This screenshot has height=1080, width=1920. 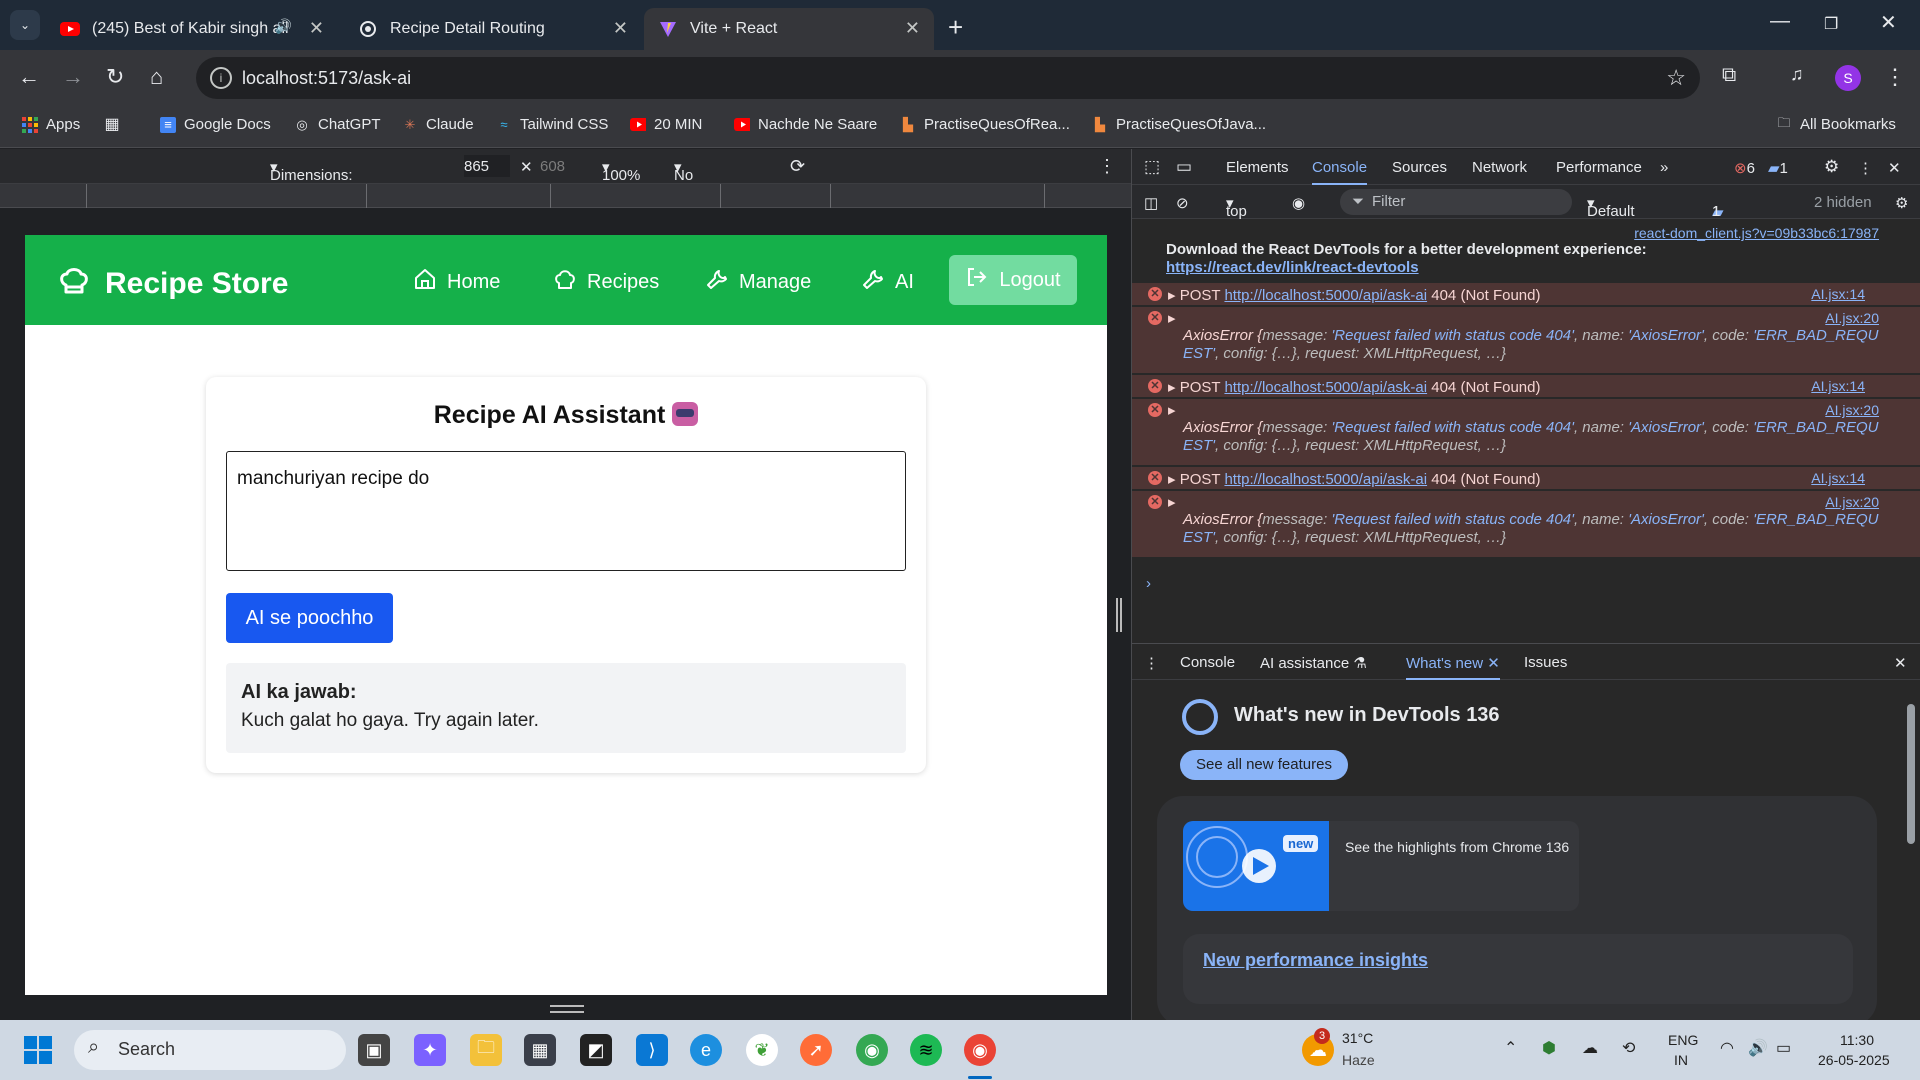 What do you see at coordinates (1590, 1048) in the screenshot?
I see `network-drive-icon: ☁` at bounding box center [1590, 1048].